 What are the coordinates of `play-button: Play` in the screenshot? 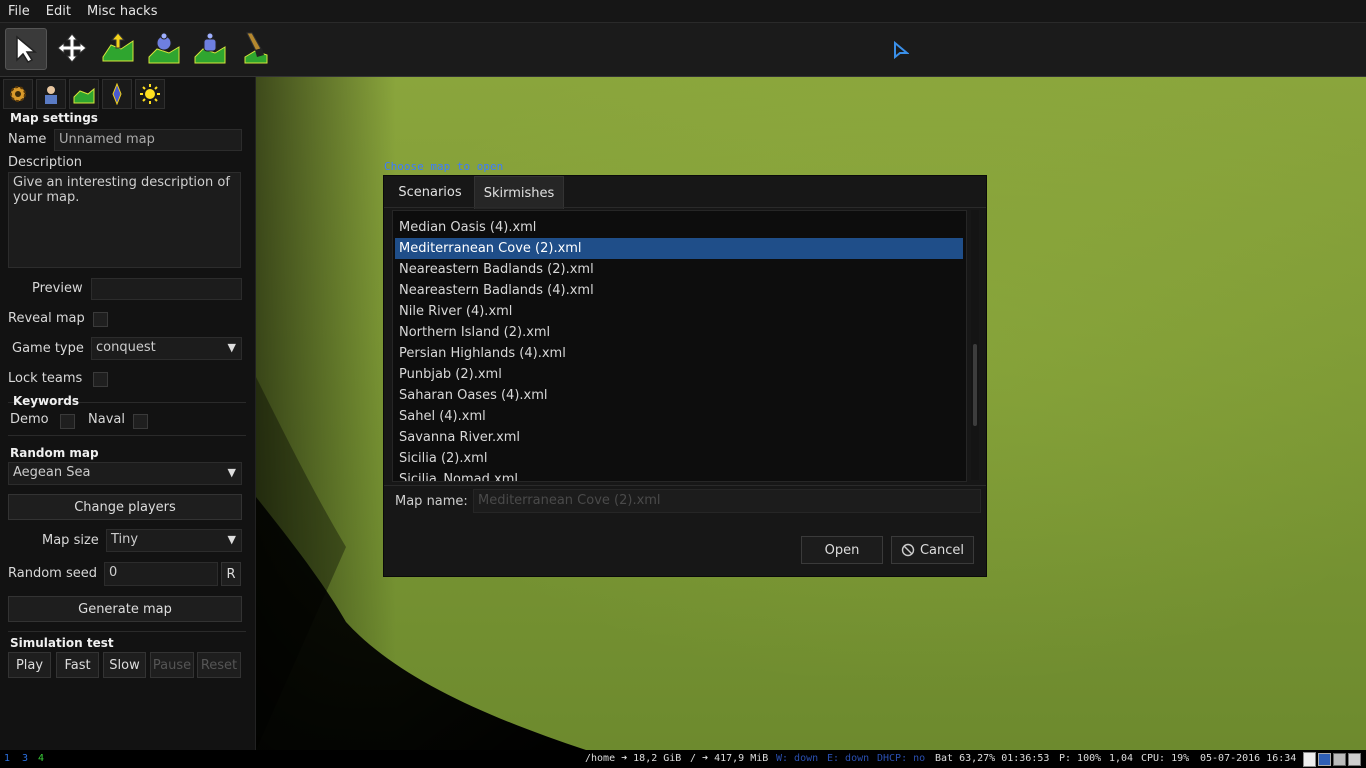 It's located at (29, 665).